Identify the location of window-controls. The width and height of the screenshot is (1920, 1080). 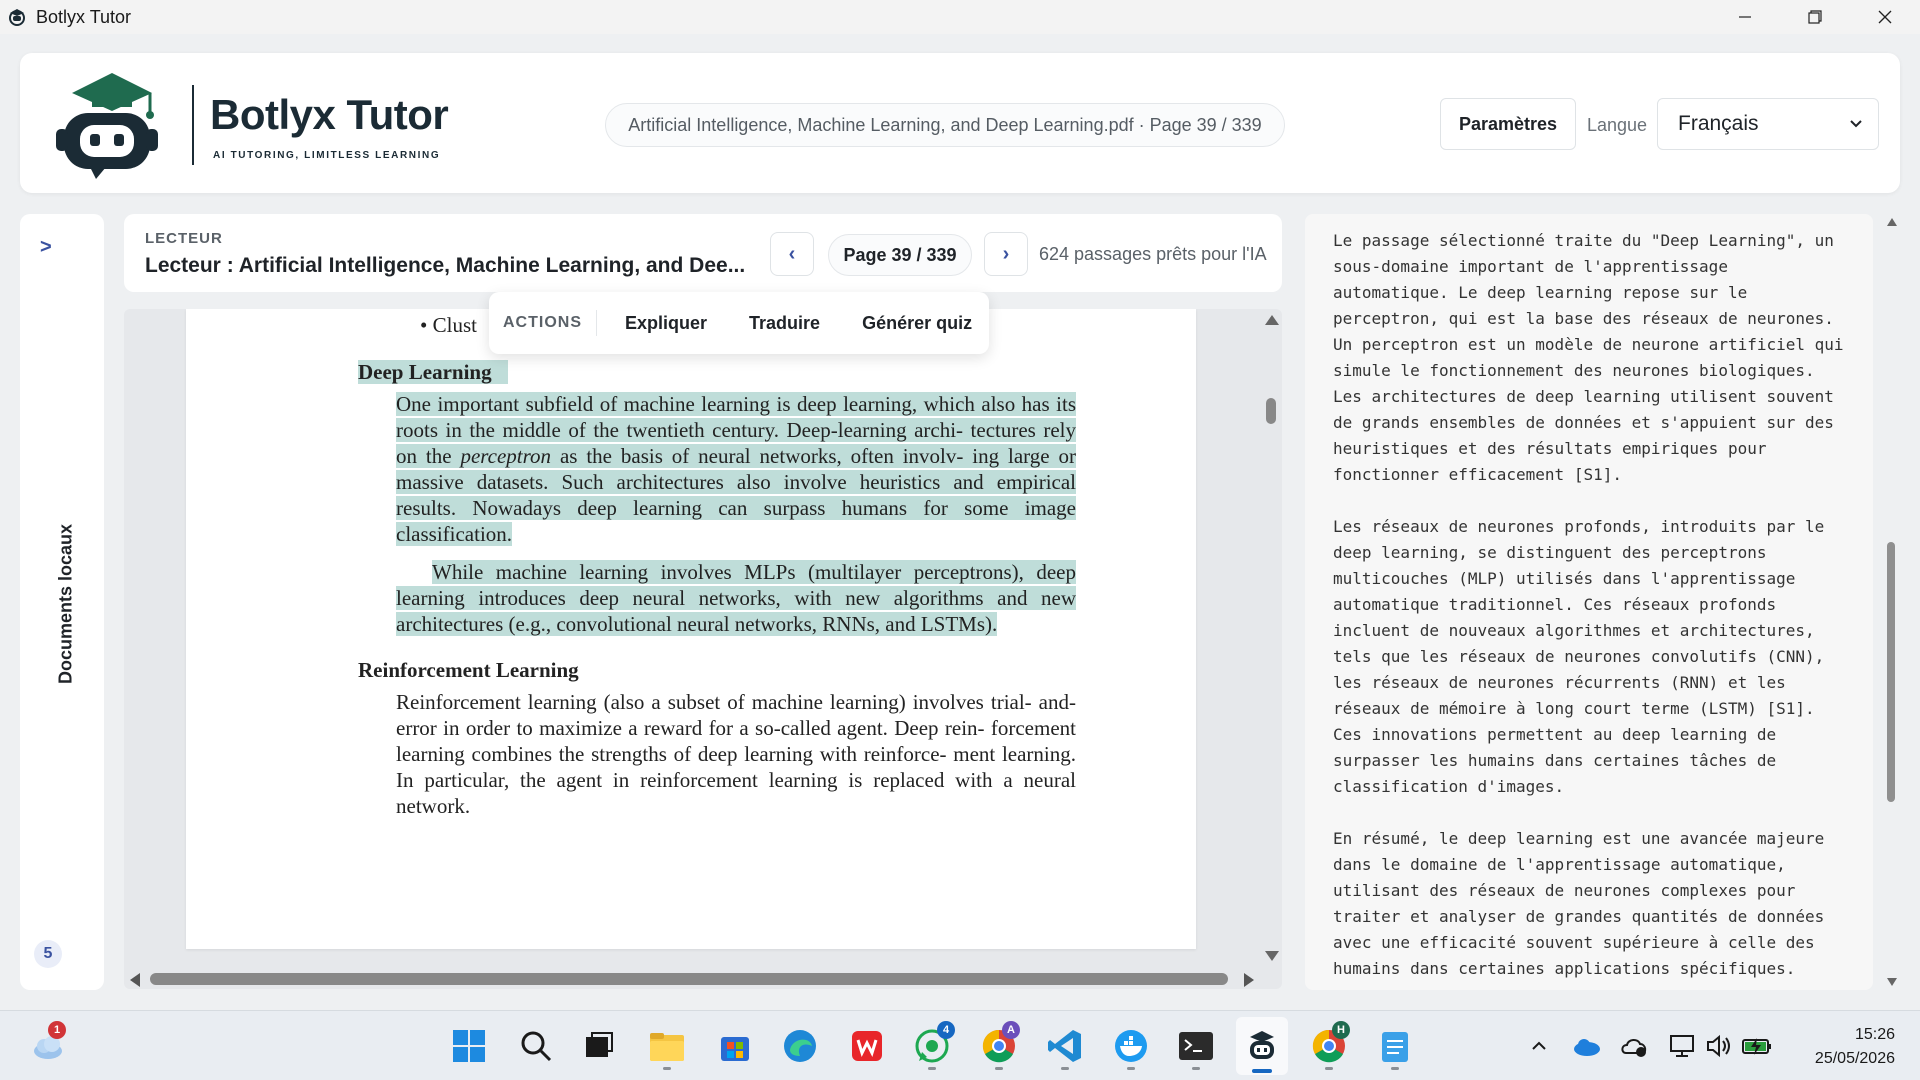
(1815, 17).